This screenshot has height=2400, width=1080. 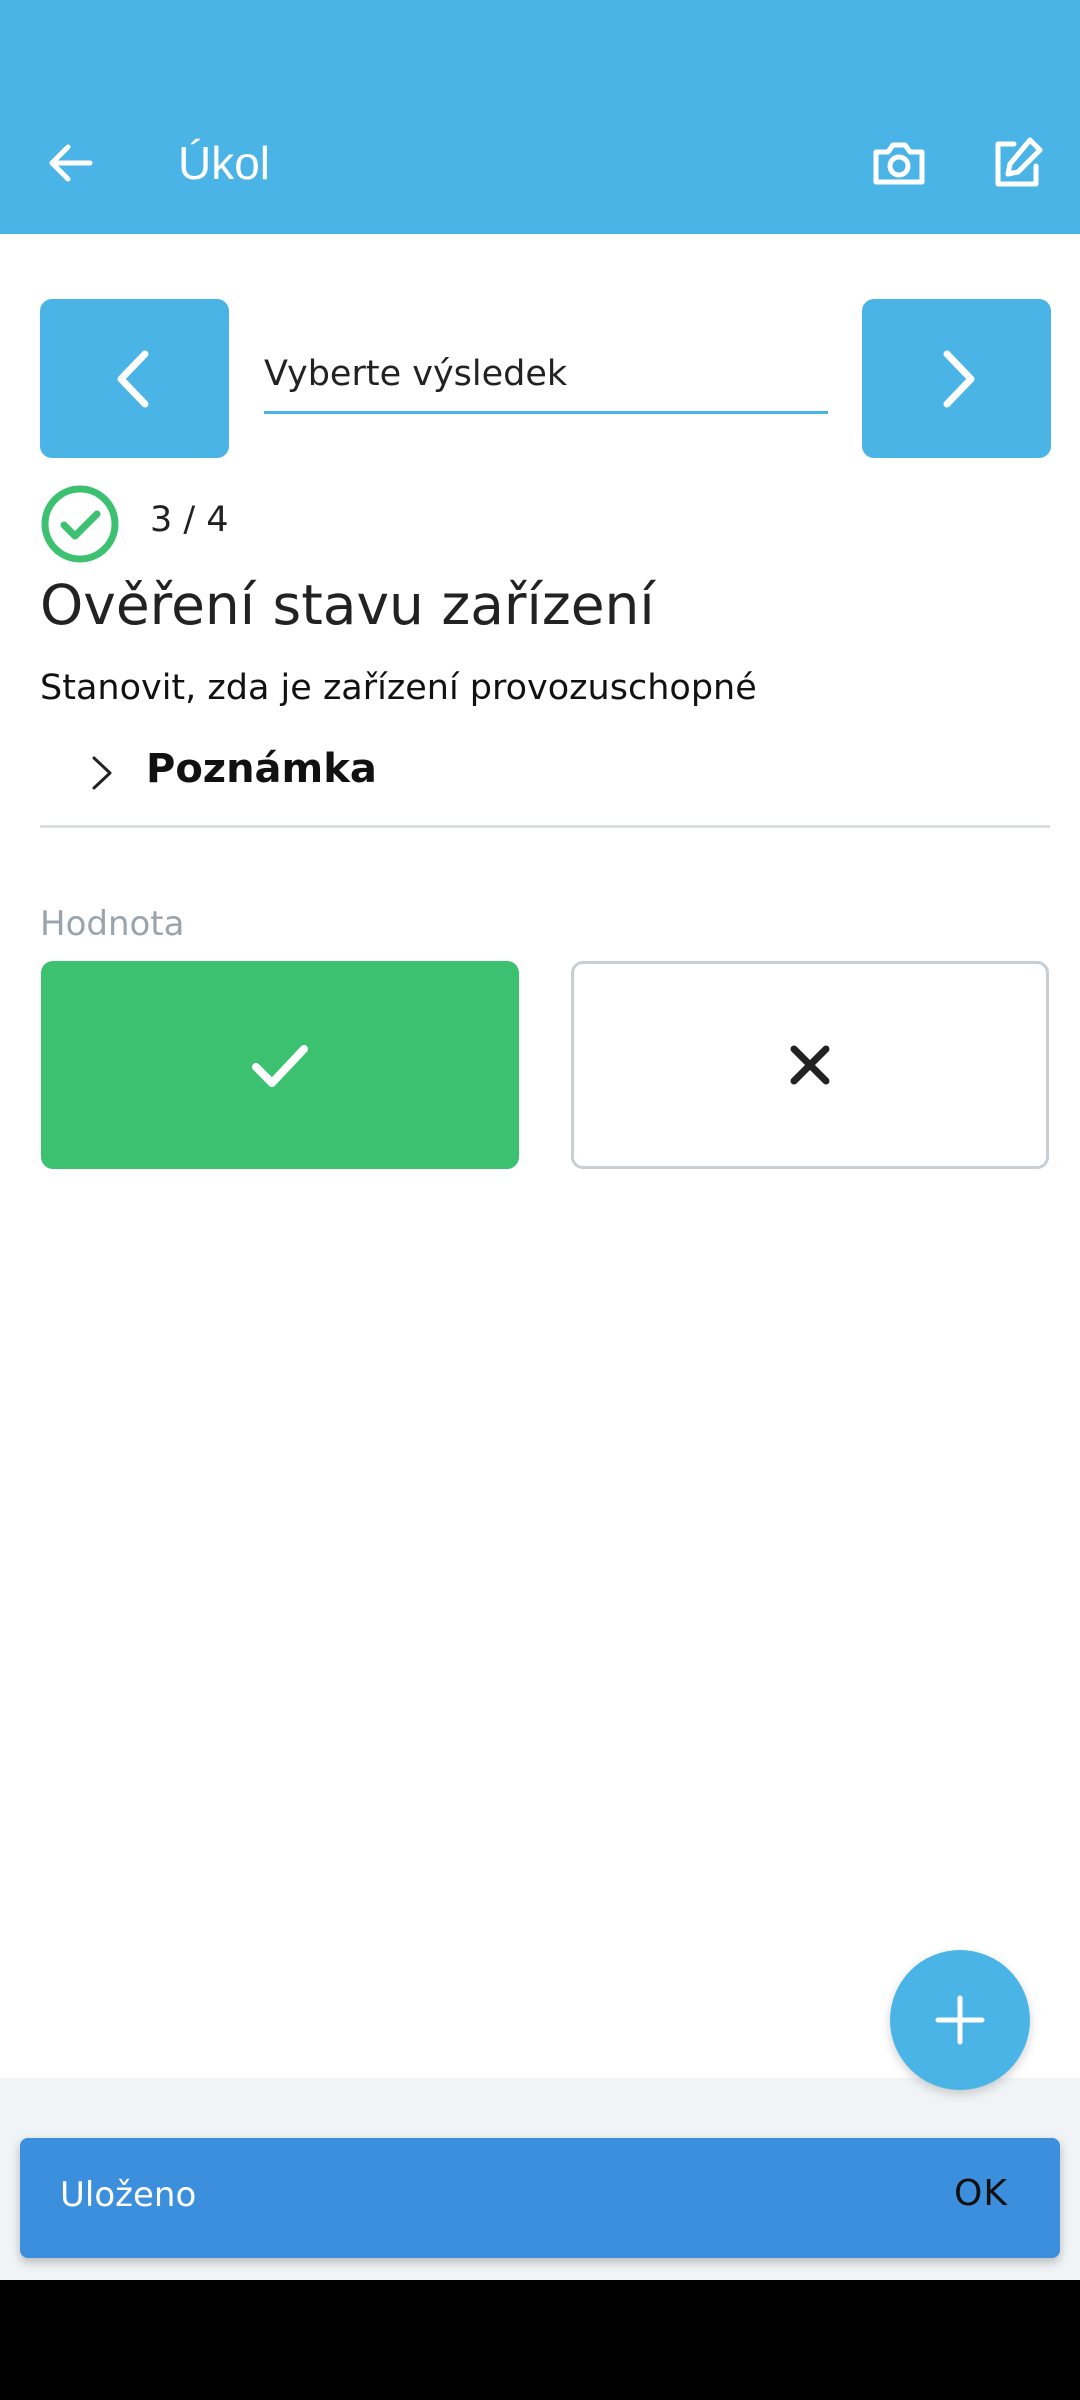 I want to click on task-progress-counter: 3 / 4, so click(x=189, y=520).